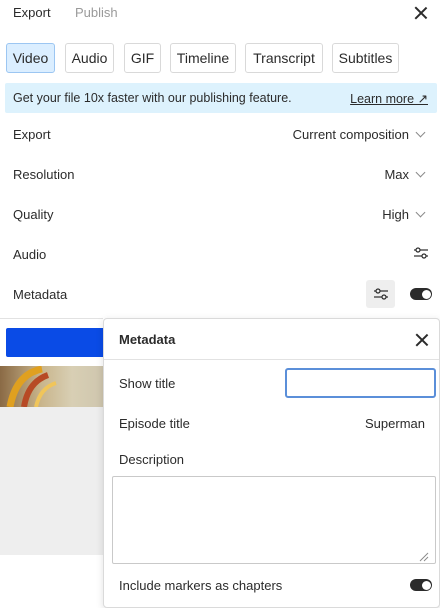 This screenshot has height=608, width=440. What do you see at coordinates (284, 58) in the screenshot?
I see `format-transcript-button: Transcript` at bounding box center [284, 58].